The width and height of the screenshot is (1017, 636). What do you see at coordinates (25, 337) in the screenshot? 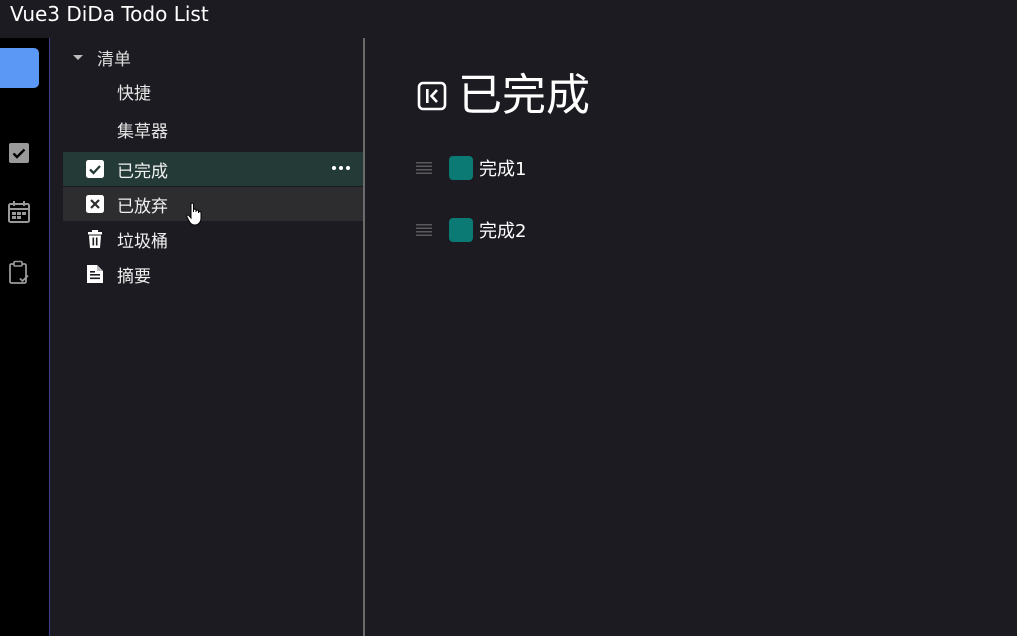
I see `icon-rail` at bounding box center [25, 337].